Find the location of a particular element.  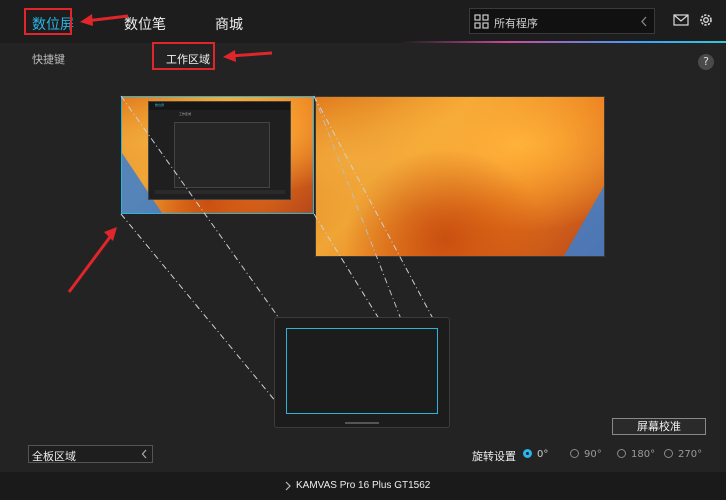

device-name: KAMVAS Pro 16 Plus GT1562 is located at coordinates (363, 485).